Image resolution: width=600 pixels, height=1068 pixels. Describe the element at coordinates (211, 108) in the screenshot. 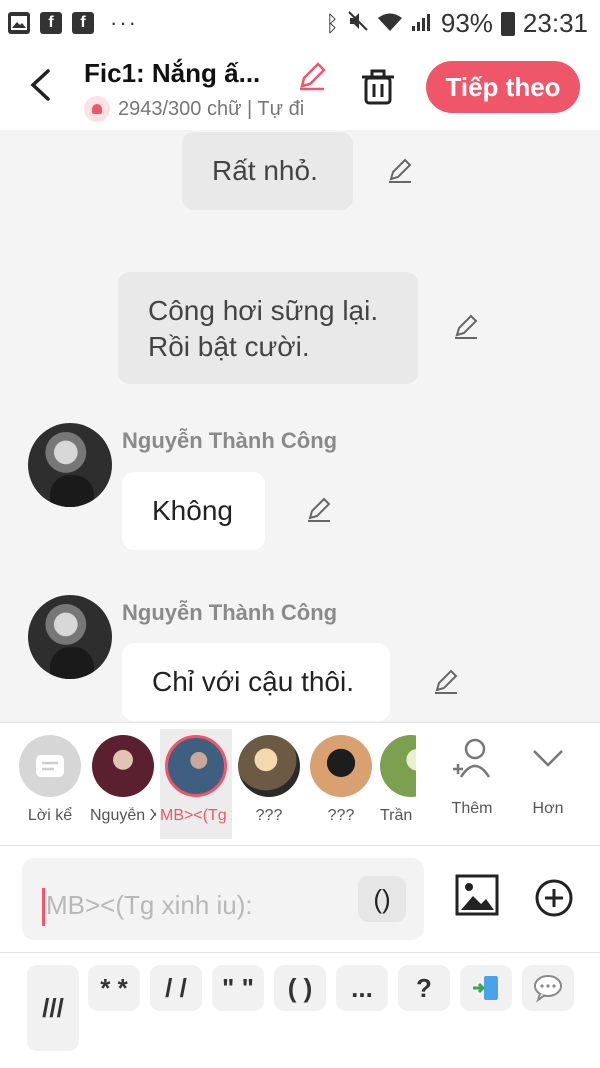

I see `word-count: 2943/300 chữ | Tự đi` at that location.